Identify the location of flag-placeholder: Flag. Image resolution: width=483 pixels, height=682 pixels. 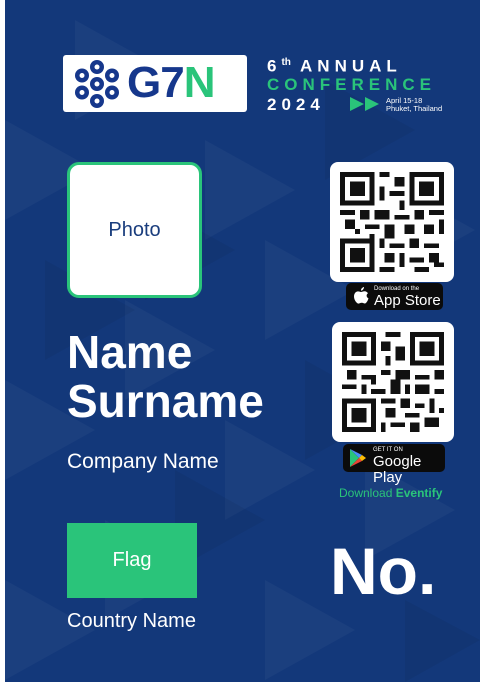
(132, 560).